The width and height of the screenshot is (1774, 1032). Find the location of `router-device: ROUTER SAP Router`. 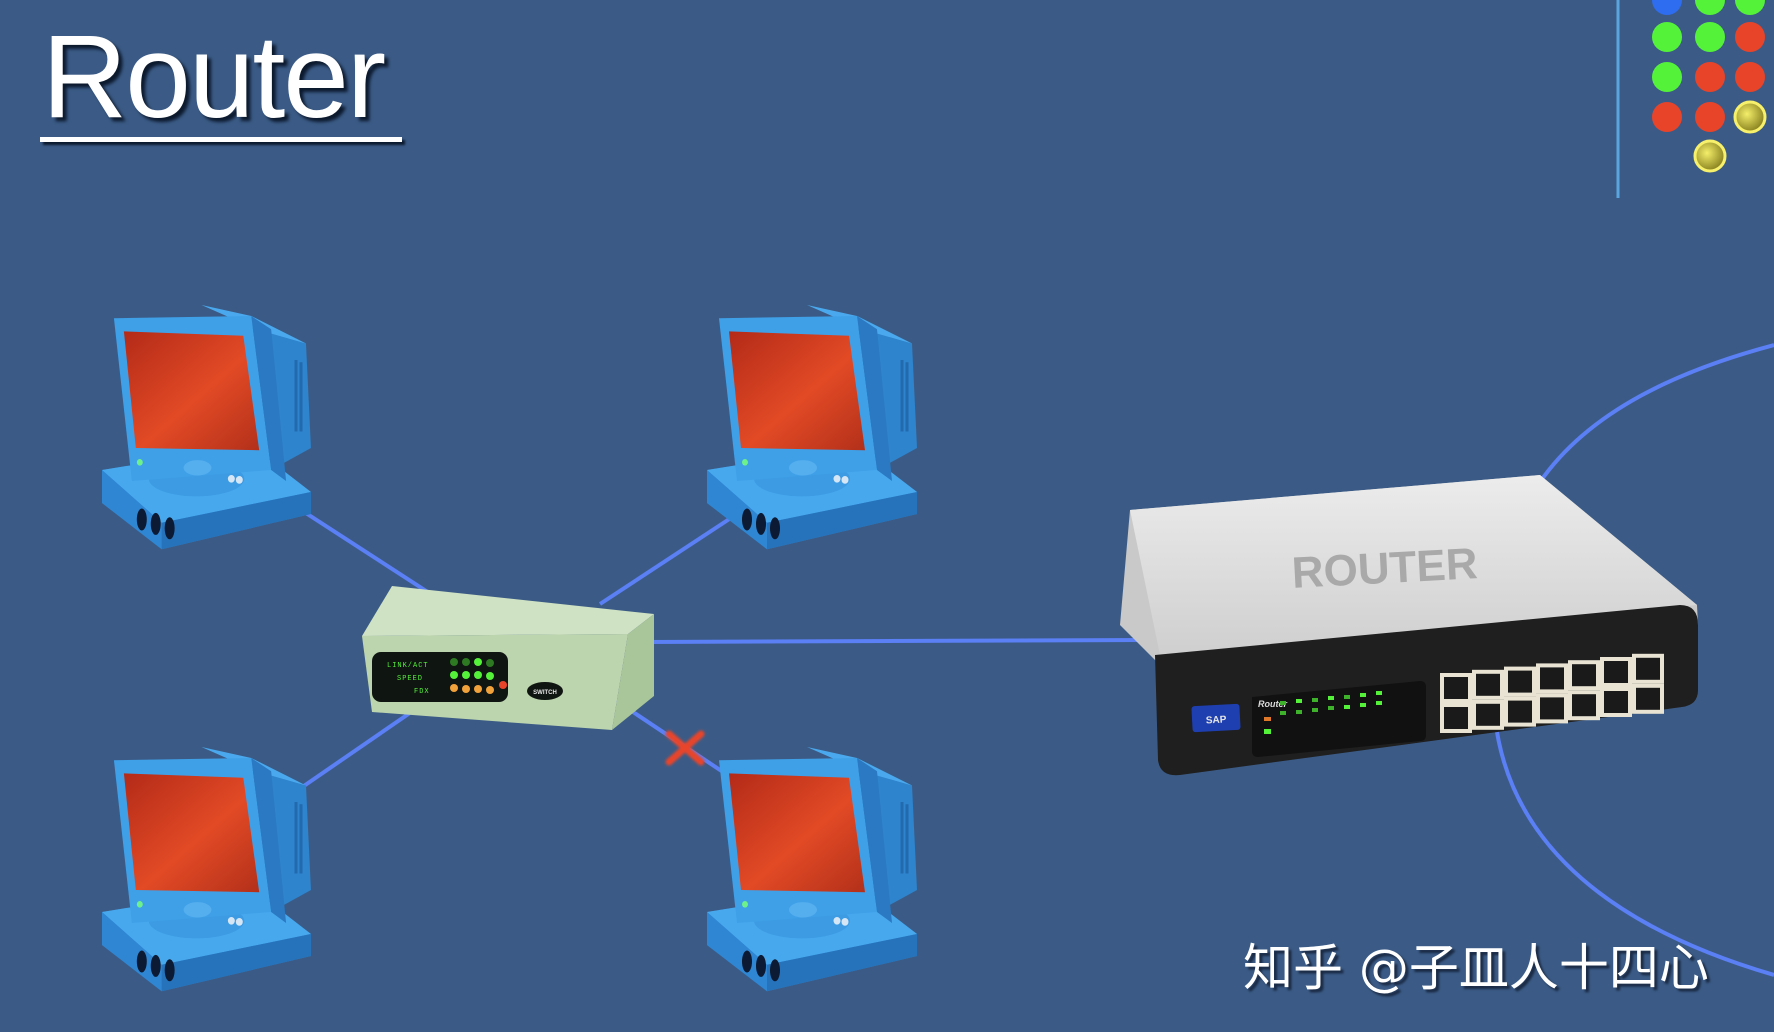

router-device: ROUTER SAP Router is located at coordinates (1409, 625).